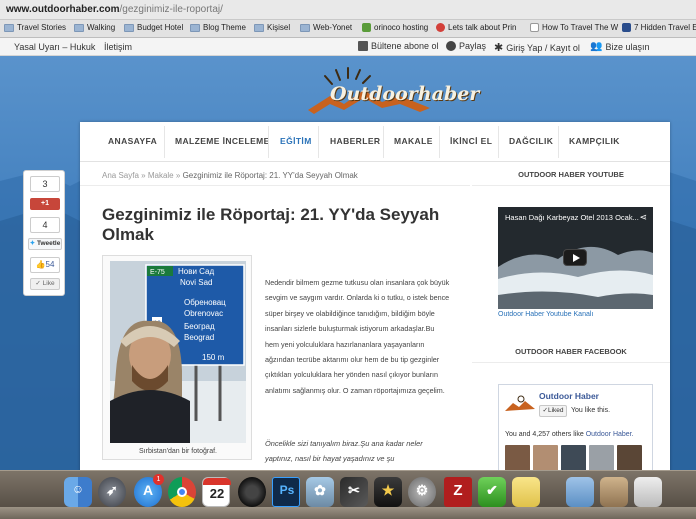 The height and width of the screenshot is (519, 696). Describe the element at coordinates (205, 302) in the screenshot. I see `sign-text: Обреновац` at that location.